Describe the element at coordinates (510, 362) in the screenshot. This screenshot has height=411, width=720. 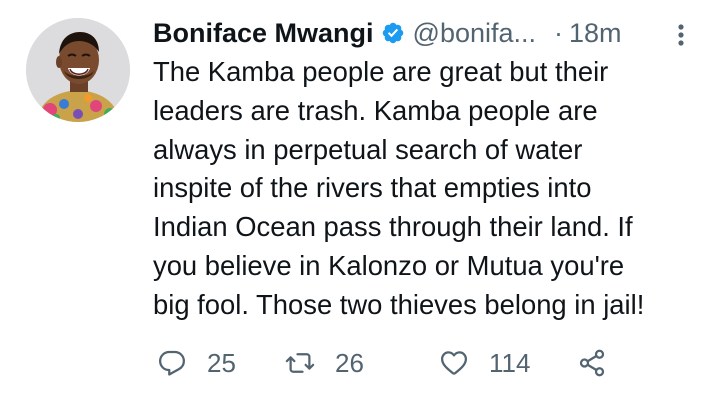
I see `like-count: 114` at that location.